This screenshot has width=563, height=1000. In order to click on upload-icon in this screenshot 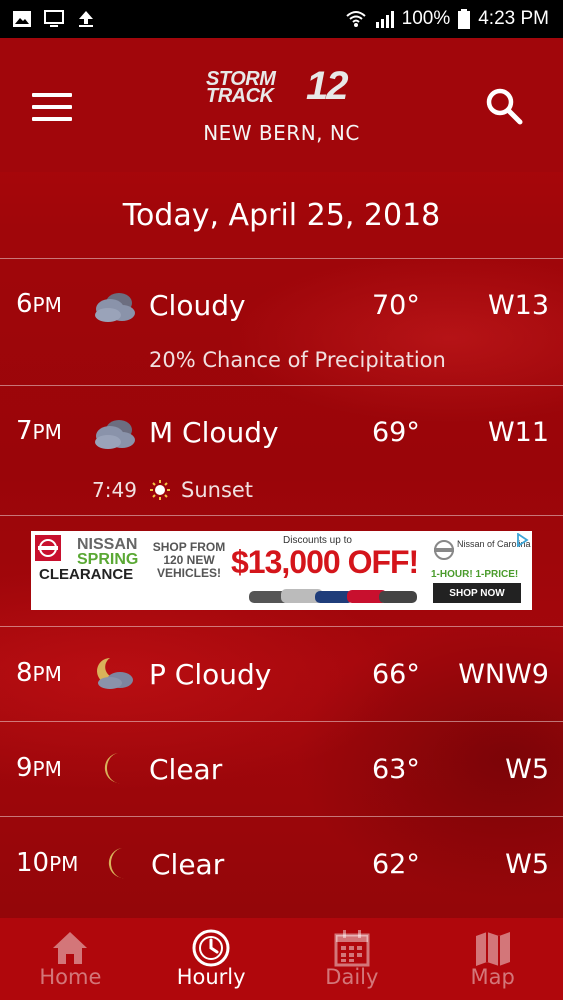, I will do `click(86, 19)`.